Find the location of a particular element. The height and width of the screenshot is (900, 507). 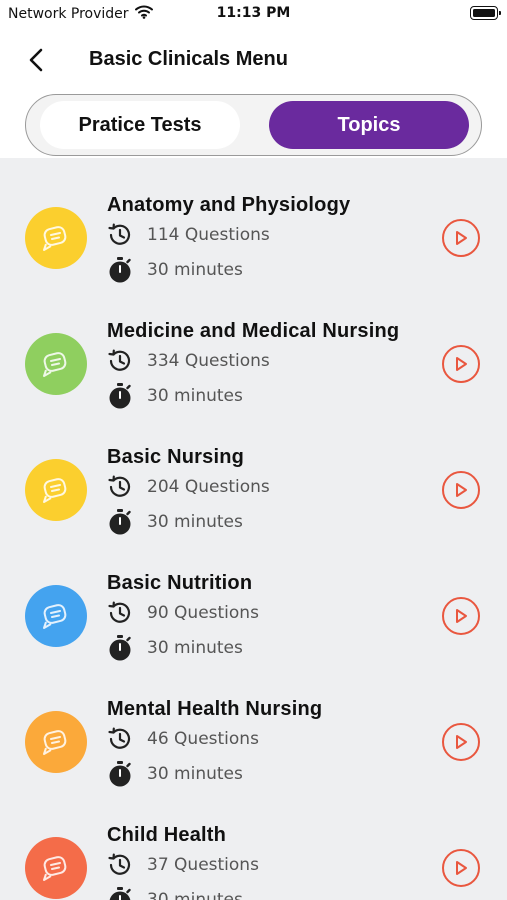

status-time: 11:13 PM is located at coordinates (253, 13).